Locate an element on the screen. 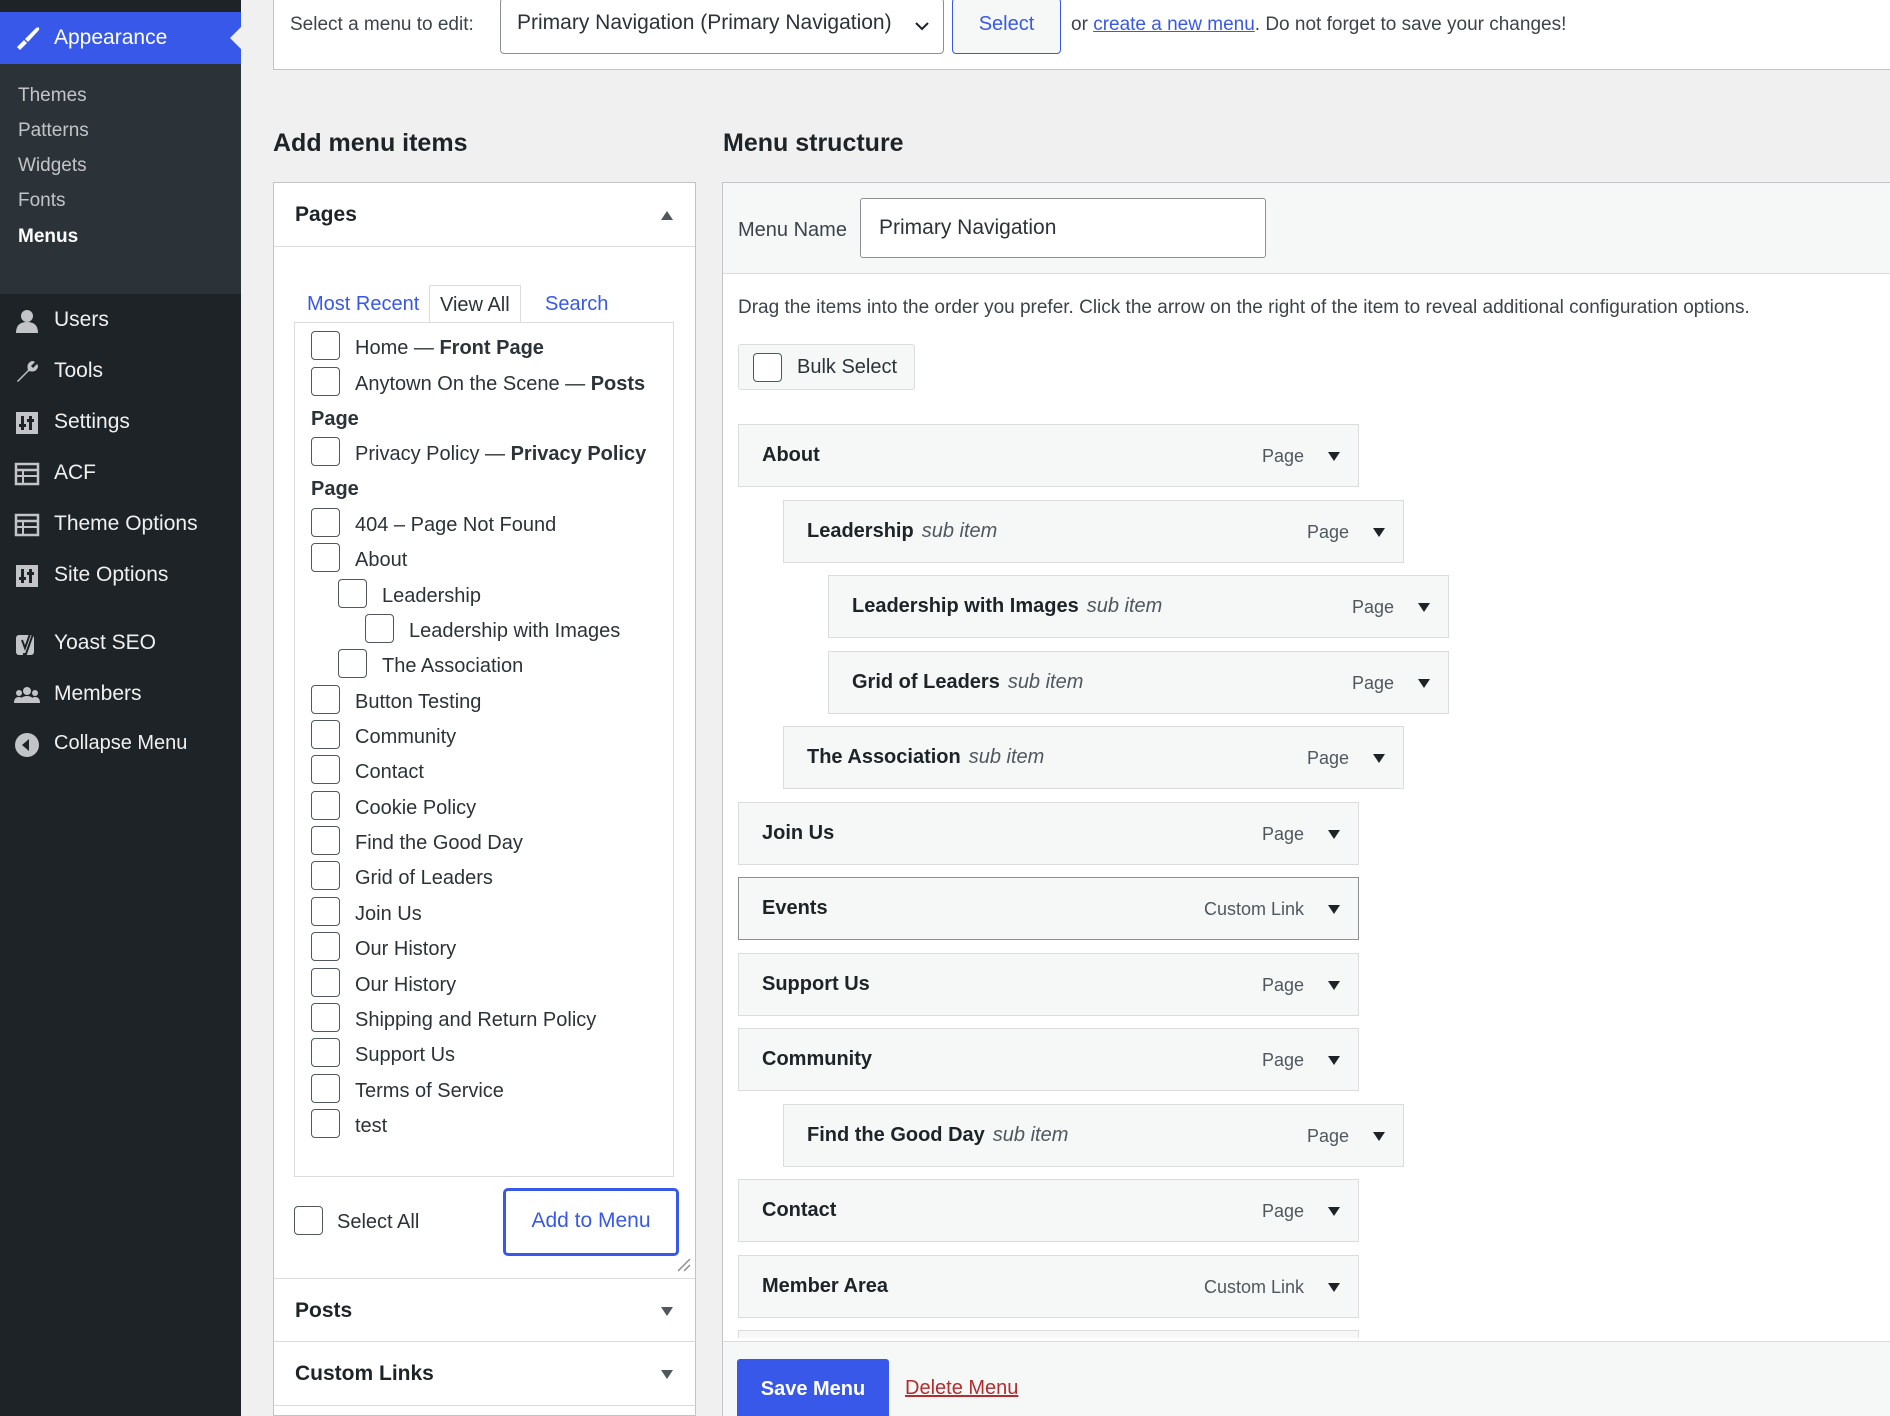  menu-item: Contact Page is located at coordinates (1048, 1210).